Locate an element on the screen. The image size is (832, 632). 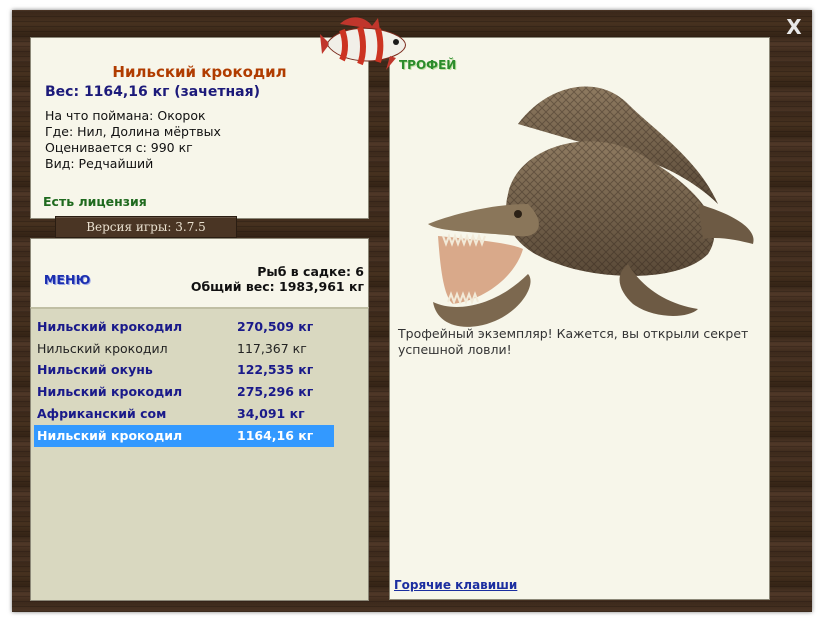
catch-location: Где: Нил, Долина мёртвых is located at coordinates (133, 131).